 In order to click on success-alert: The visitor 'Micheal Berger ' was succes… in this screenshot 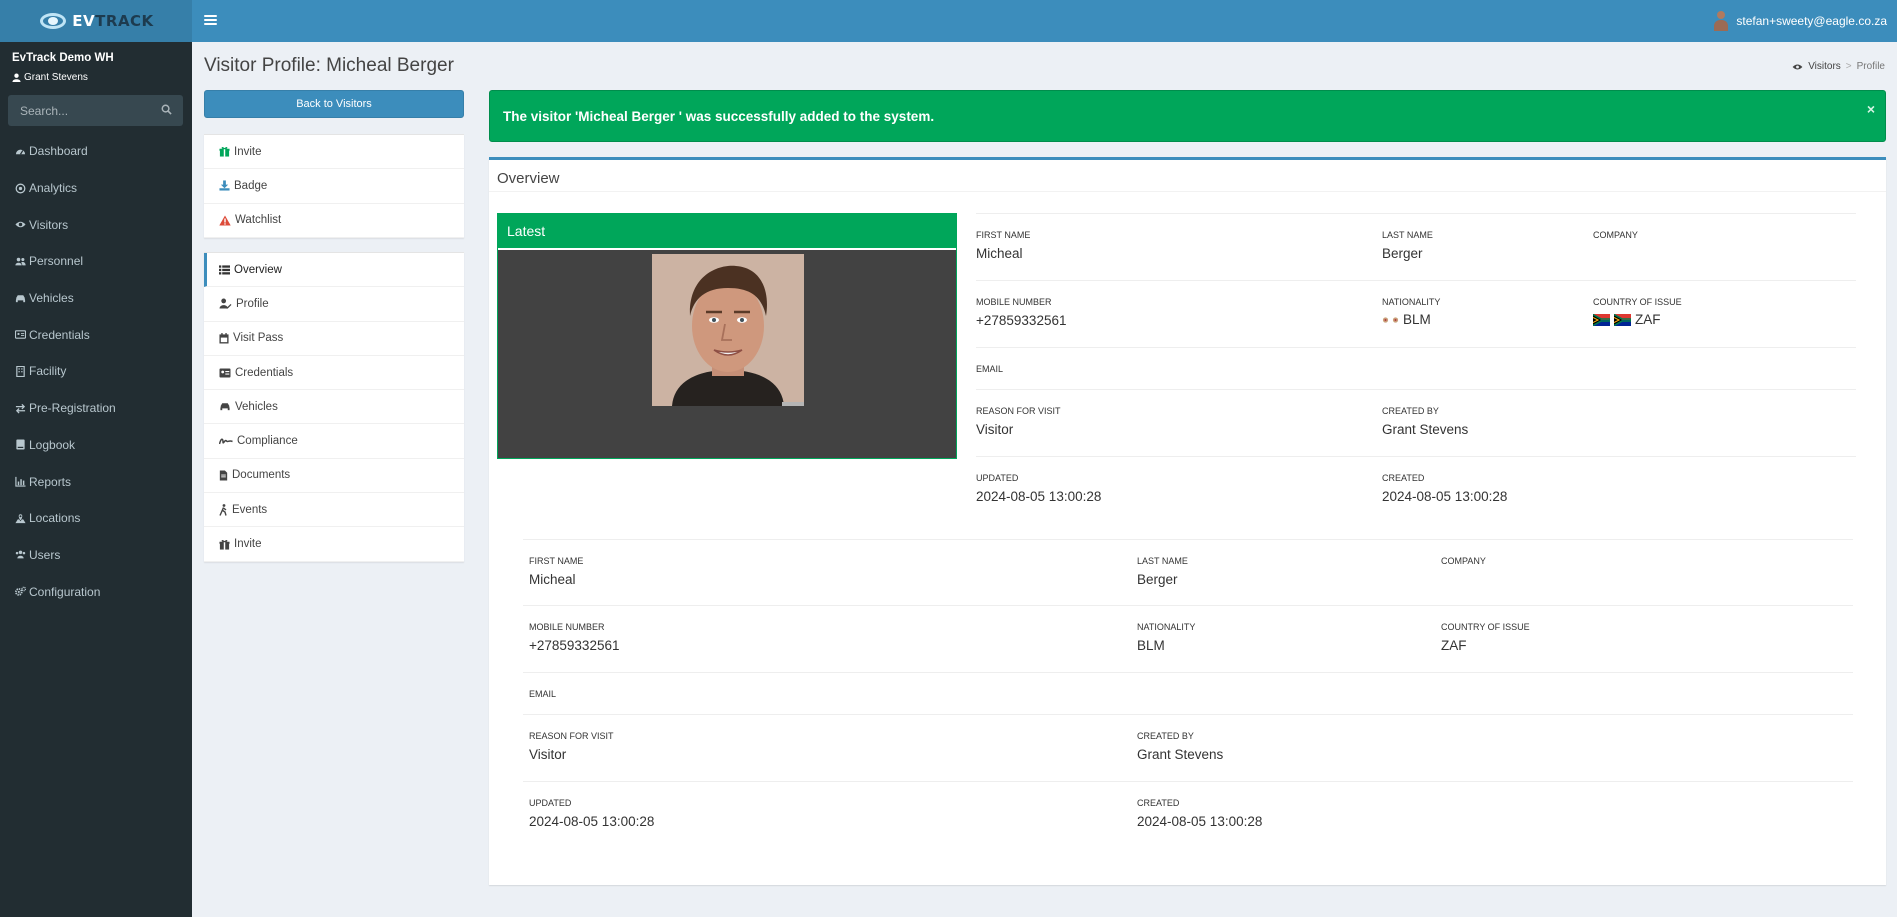, I will do `click(1187, 116)`.